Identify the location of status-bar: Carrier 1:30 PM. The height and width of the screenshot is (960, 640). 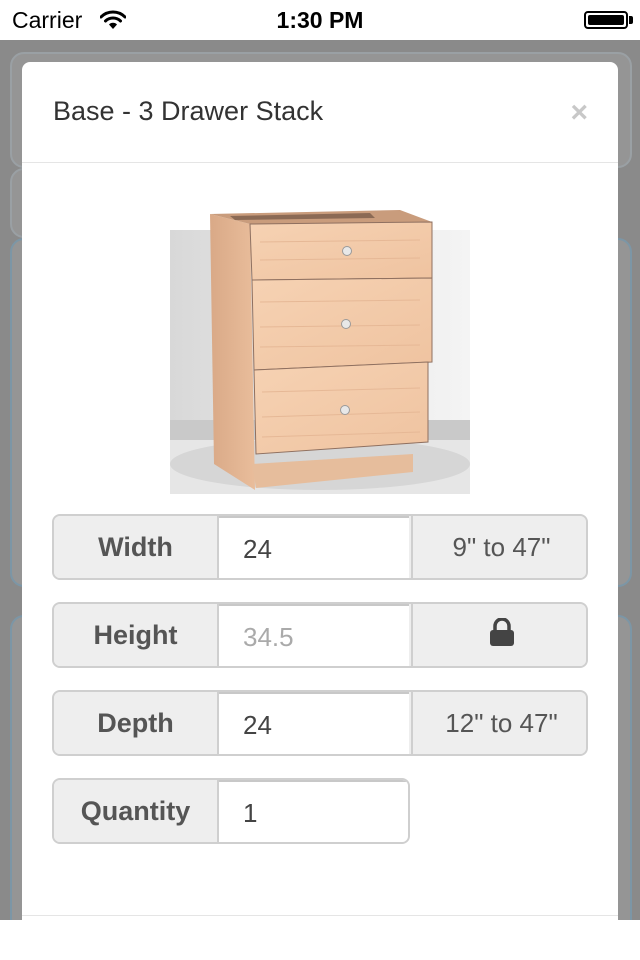
(320, 20).